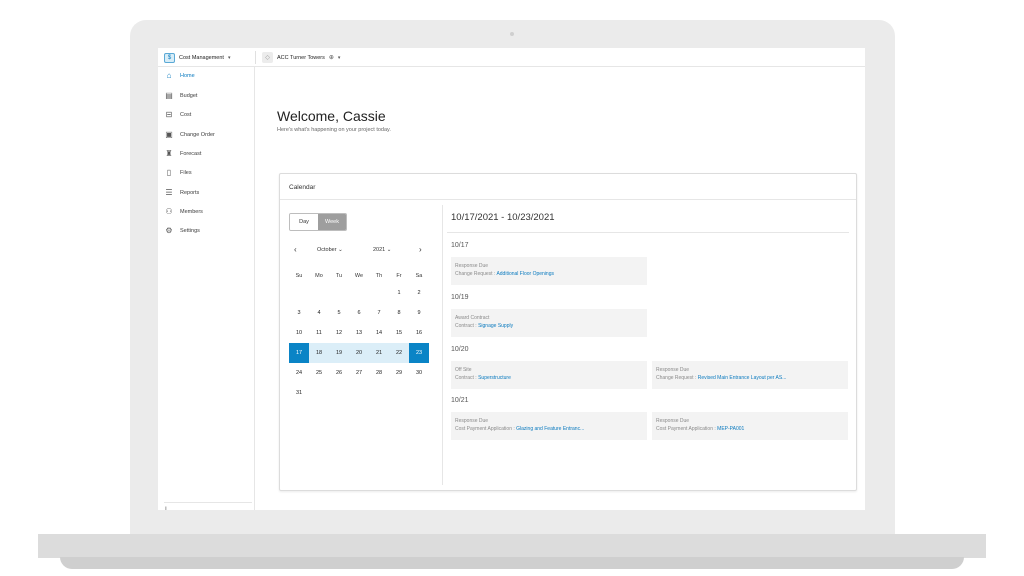 The width and height of the screenshot is (1024, 576). I want to click on calendar-day: 6, so click(359, 313).